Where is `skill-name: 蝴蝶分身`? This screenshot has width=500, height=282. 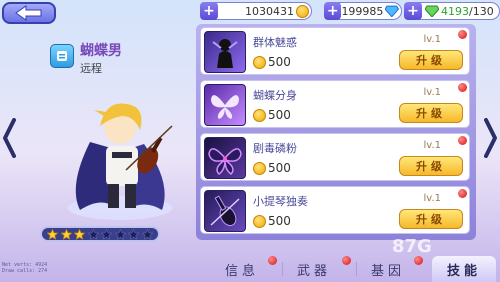
skill-name: 蝴蝶分身 is located at coordinates (275, 95).